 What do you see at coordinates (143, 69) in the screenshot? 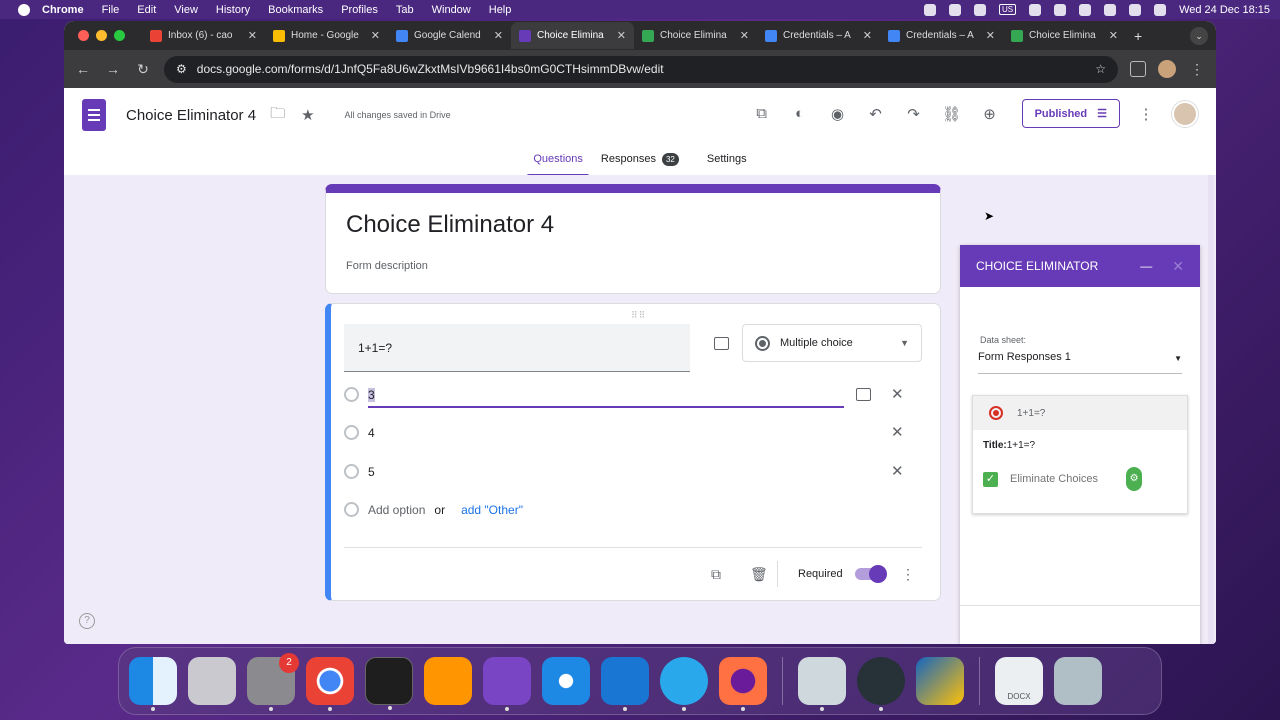
I see `reload-icon: ↻` at bounding box center [143, 69].